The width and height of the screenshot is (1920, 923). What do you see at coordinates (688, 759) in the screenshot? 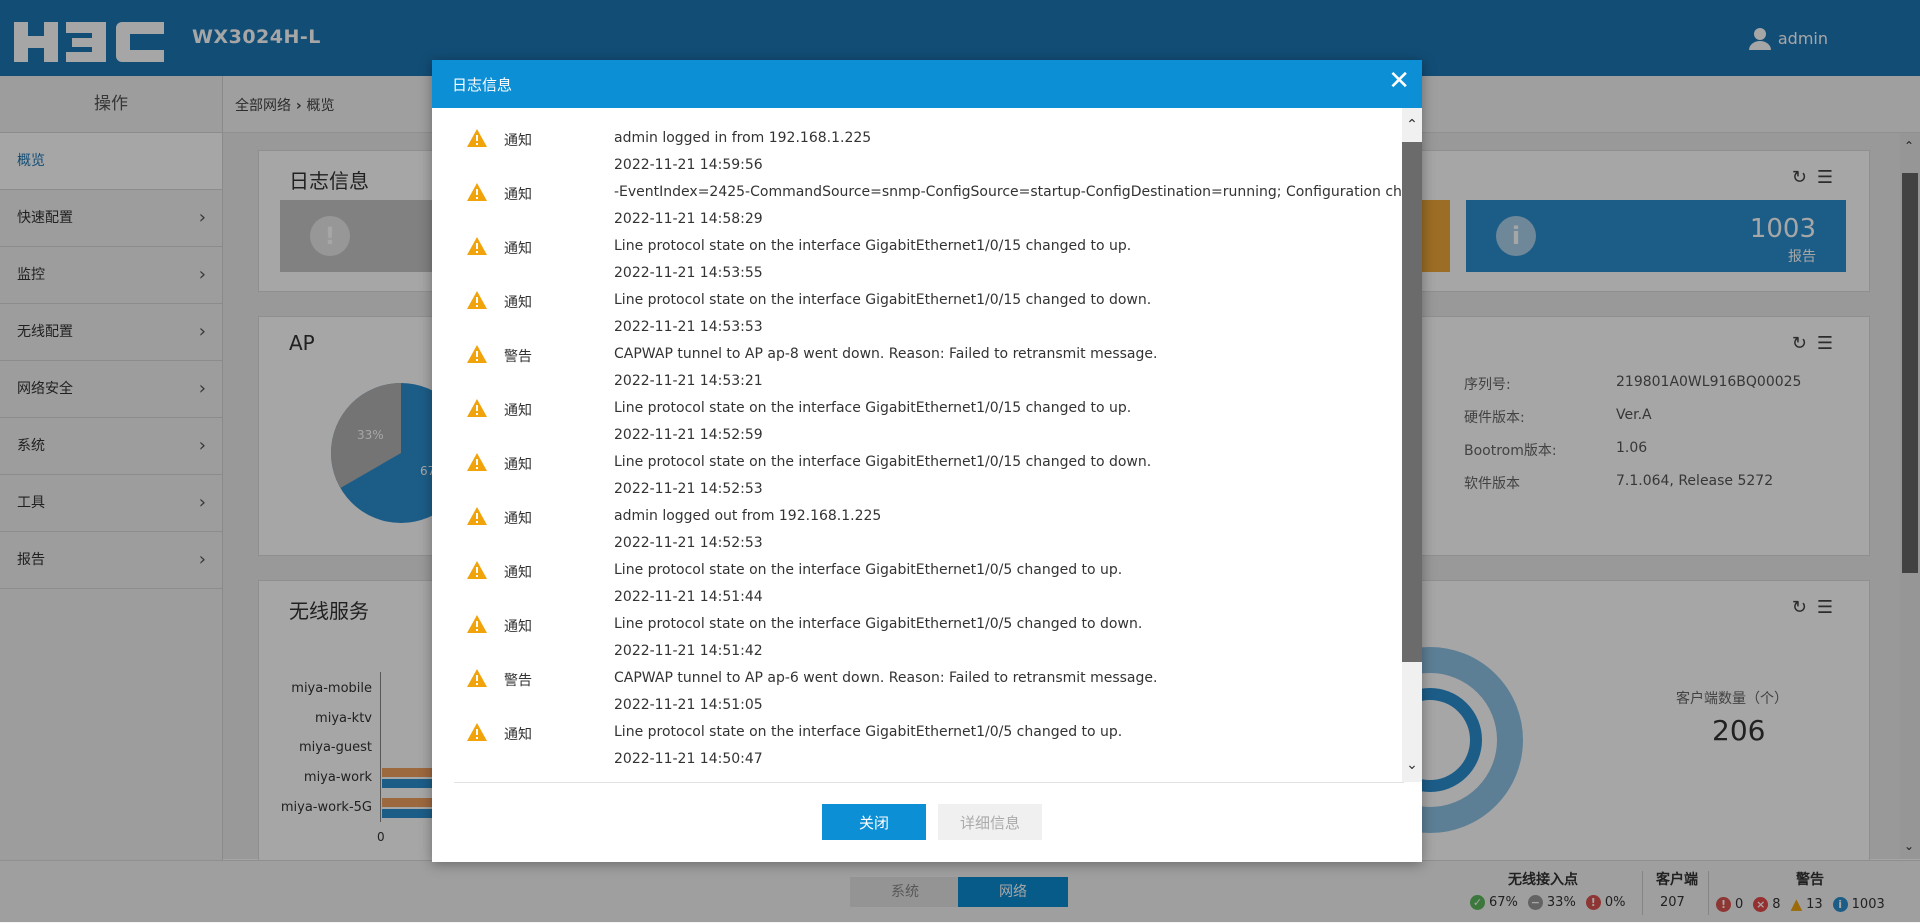
I see `log-time: 2022-11-21 14:50:47` at bounding box center [688, 759].